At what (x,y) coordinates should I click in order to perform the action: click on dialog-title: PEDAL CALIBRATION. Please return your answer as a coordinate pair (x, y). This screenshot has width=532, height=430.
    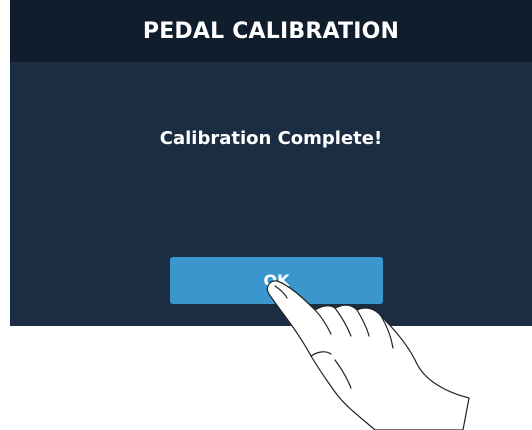
    Looking at the image, I should click on (271, 31).